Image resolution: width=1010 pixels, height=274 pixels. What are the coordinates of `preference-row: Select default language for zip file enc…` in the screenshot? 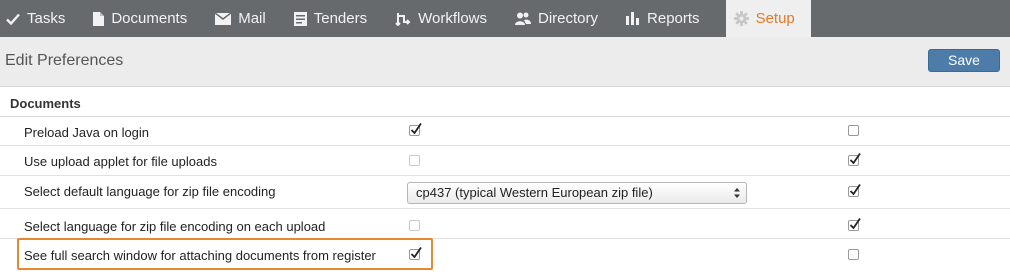 It's located at (505, 192).